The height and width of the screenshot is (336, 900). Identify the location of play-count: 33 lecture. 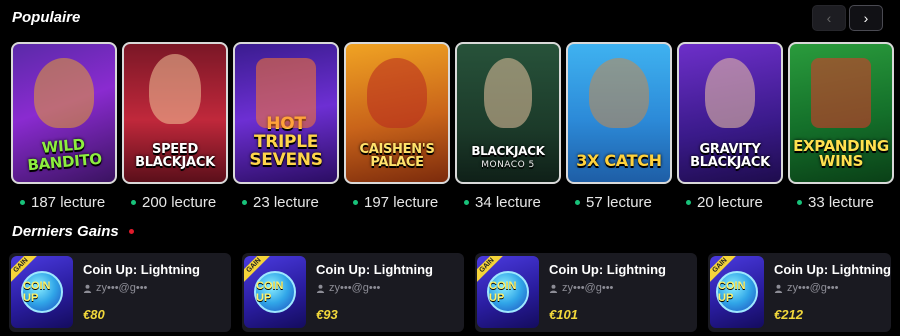
(841, 202).